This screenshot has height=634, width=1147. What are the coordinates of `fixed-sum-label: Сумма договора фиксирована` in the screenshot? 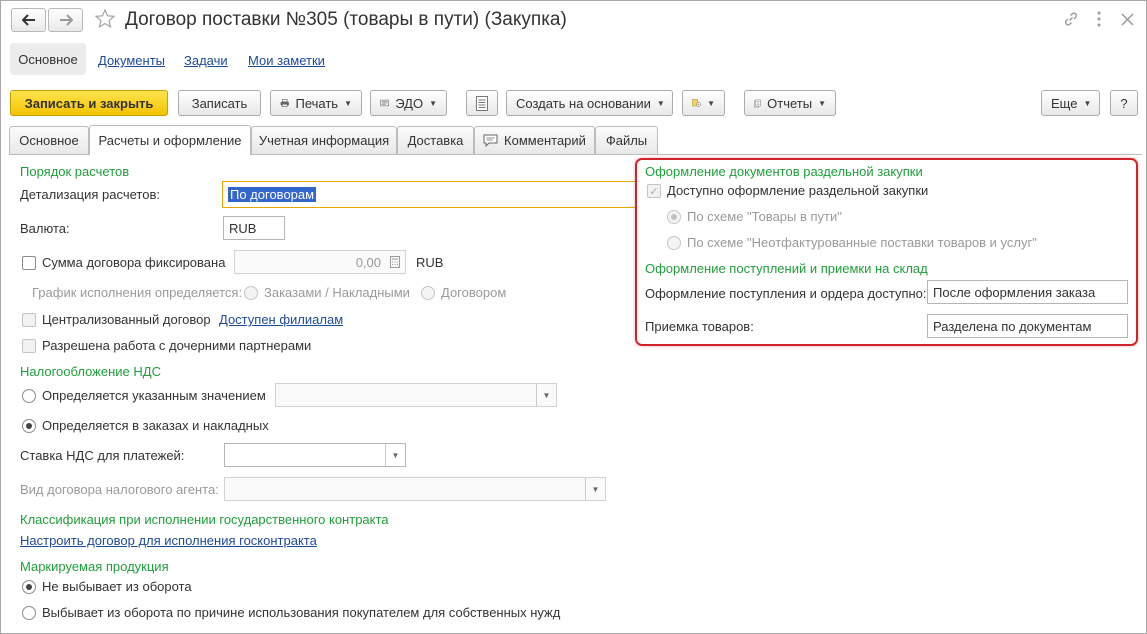 It's located at (134, 262).